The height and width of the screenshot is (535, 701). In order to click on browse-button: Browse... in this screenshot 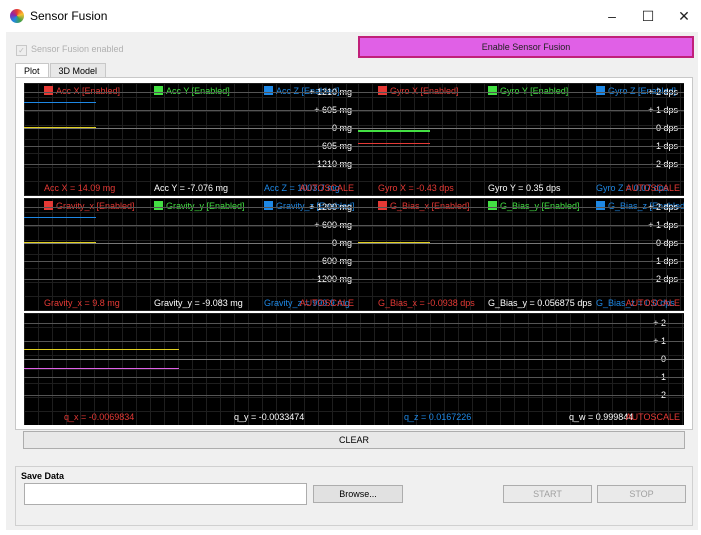, I will do `click(358, 494)`.